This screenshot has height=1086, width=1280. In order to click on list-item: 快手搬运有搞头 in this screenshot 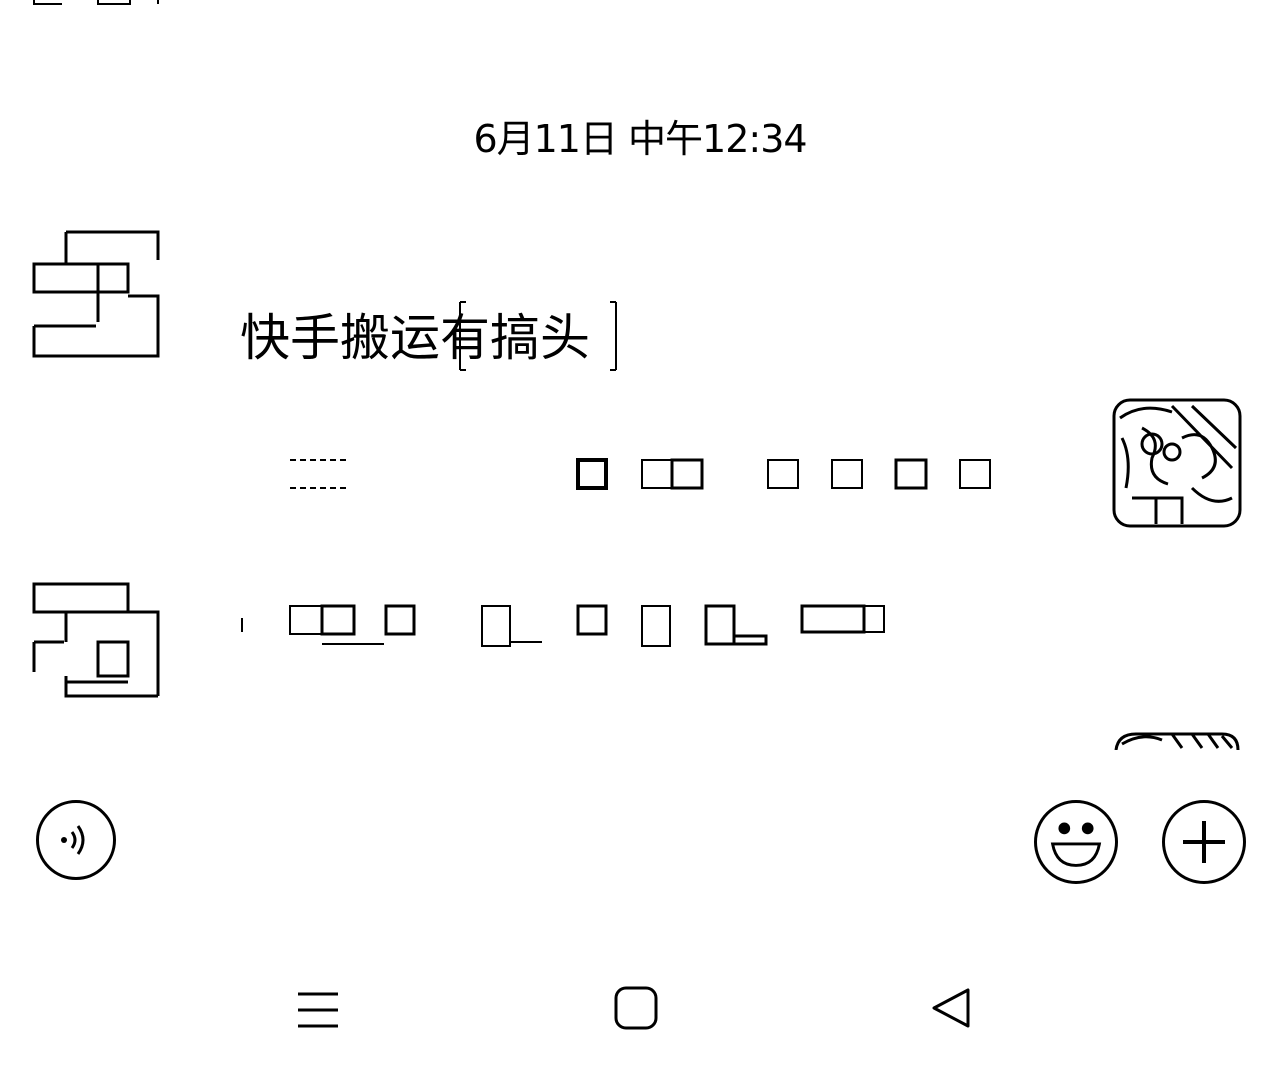, I will do `click(324, 300)`.